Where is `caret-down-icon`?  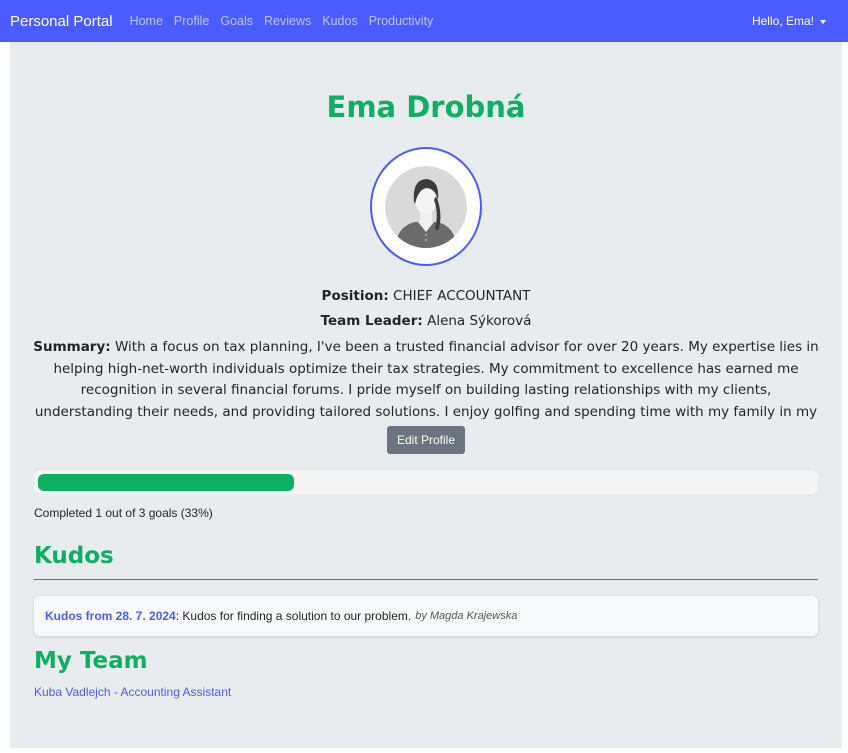
caret-down-icon is located at coordinates (823, 21).